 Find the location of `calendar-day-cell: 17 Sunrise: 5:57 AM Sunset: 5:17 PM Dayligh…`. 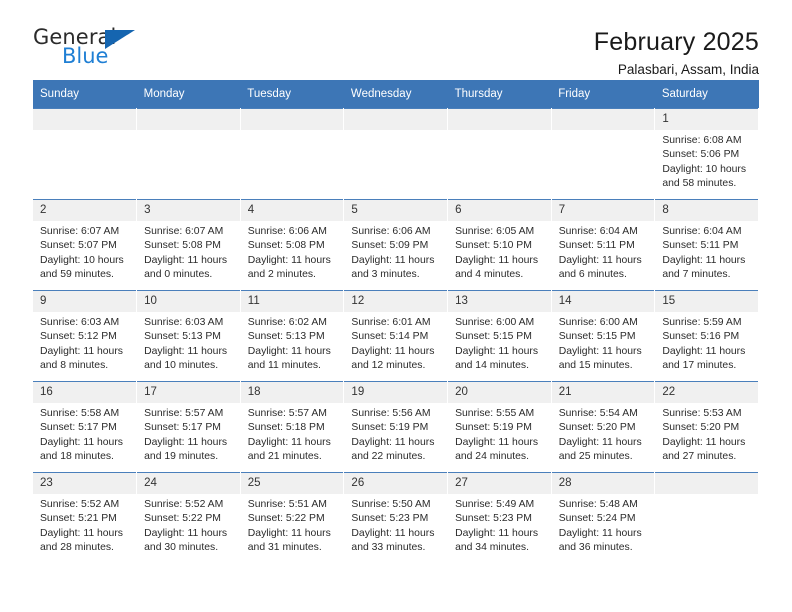

calendar-day-cell: 17 Sunrise: 5:57 AM Sunset: 5:17 PM Dayligh… is located at coordinates (188, 427).